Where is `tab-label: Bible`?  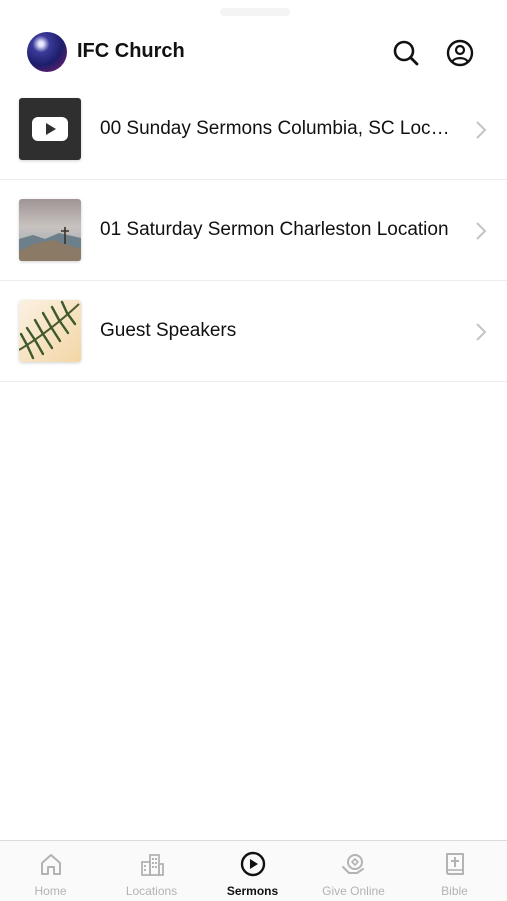 tab-label: Bible is located at coordinates (454, 891).